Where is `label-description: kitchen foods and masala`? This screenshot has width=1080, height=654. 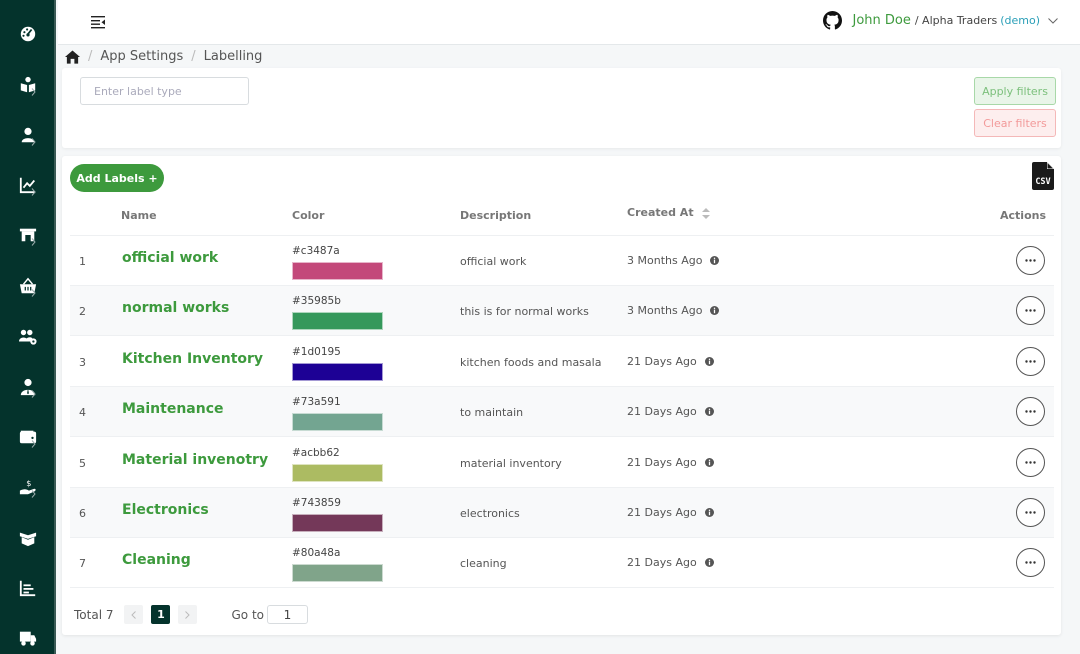
label-description: kitchen foods and masala is located at coordinates (531, 362).